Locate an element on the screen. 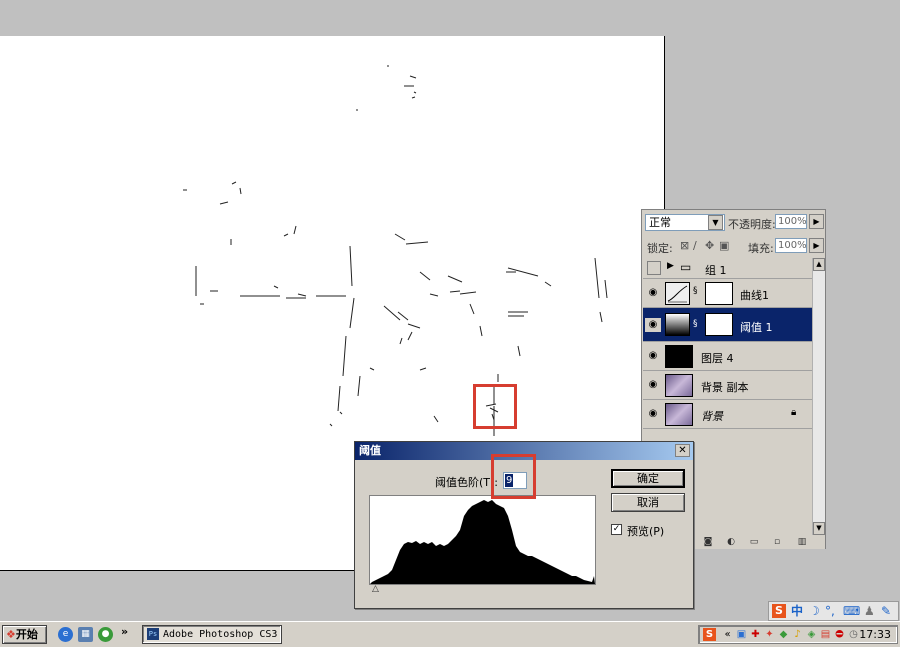  taskbar-photoshop-button: Ps Adobe Photoshop CS3 is located at coordinates (212, 634).